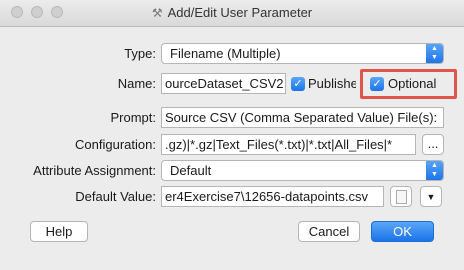  Describe the element at coordinates (133, 117) in the screenshot. I see `prompt-label: Prompt:` at that location.